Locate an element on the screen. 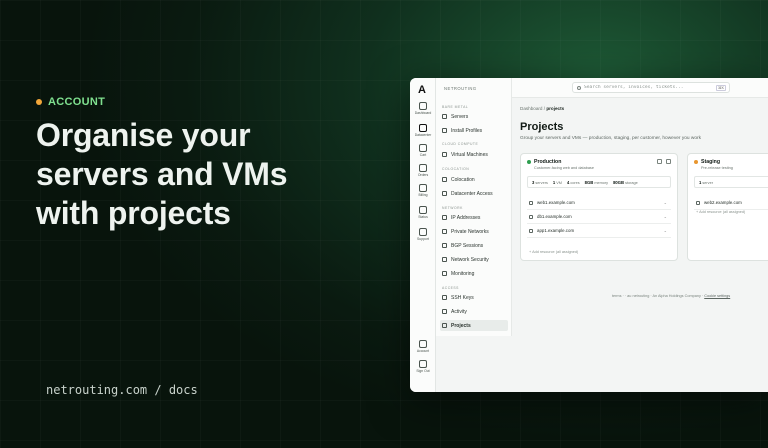 Image resolution: width=768 pixels, height=448 pixels. nav-item-install-profiles: Install Profiles is located at coordinates (474, 130).